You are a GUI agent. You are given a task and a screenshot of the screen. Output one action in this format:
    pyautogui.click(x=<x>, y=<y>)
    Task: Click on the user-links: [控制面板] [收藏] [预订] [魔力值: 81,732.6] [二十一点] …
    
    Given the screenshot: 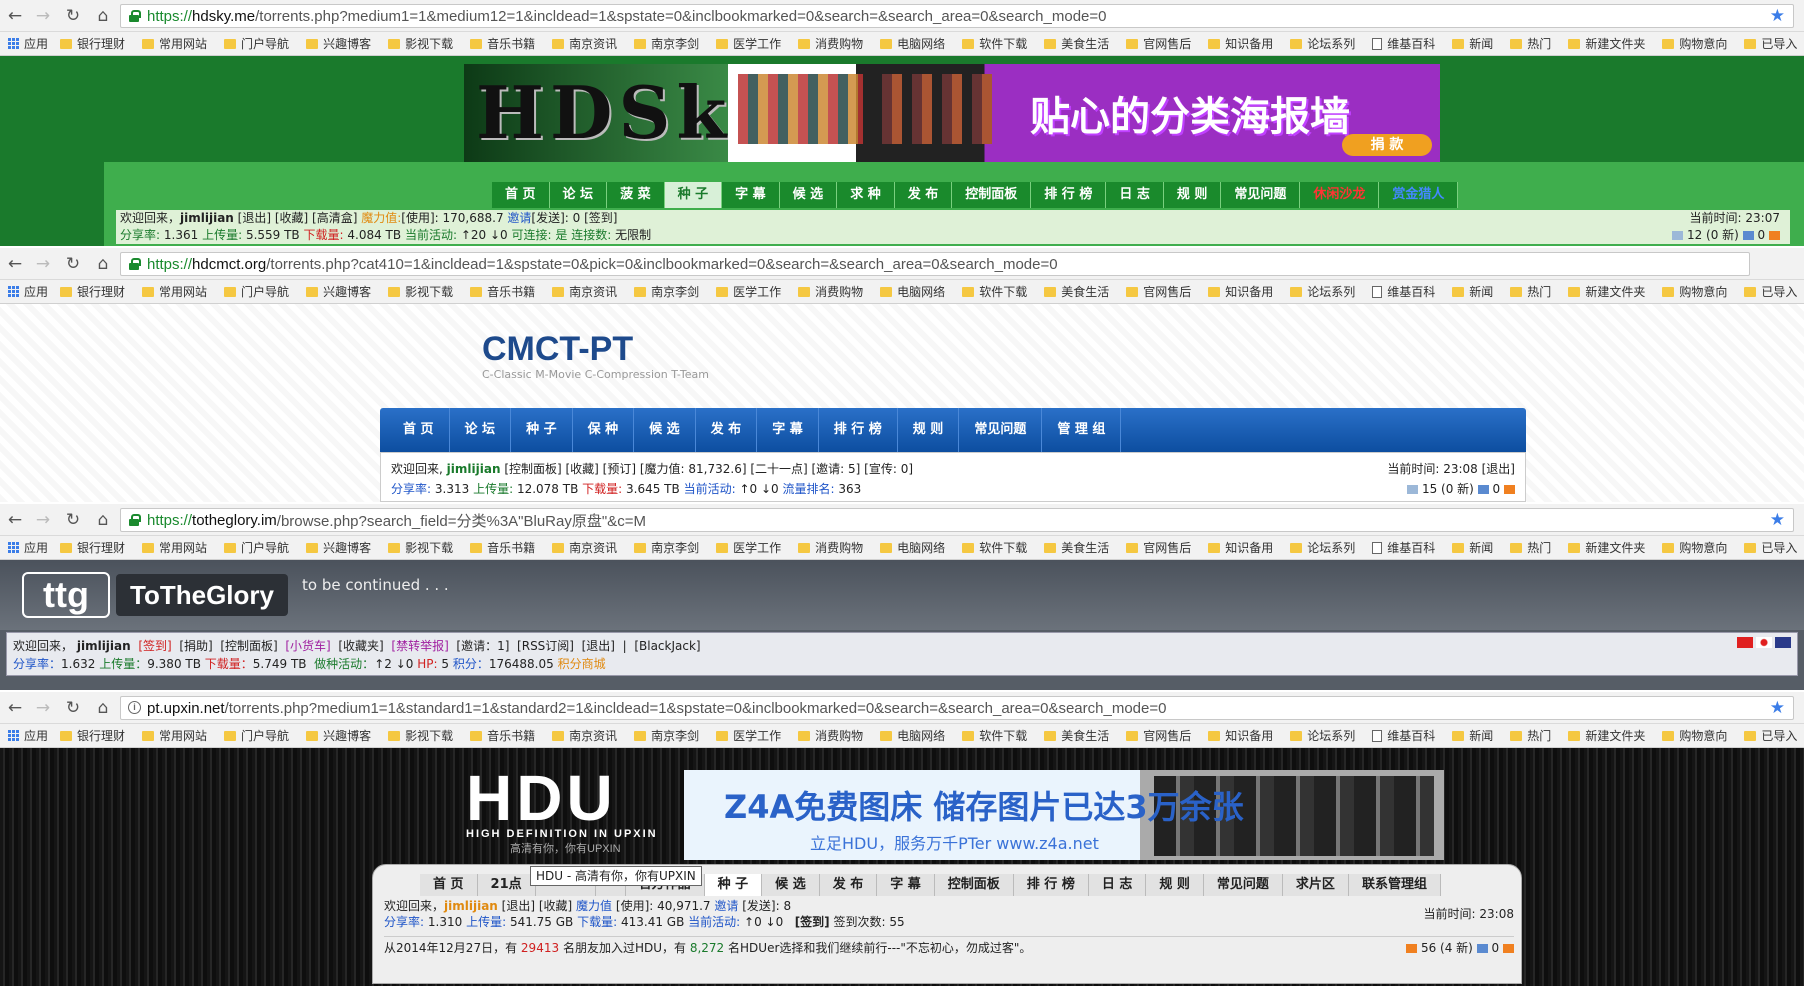 What is the action you would take?
    pyautogui.click(x=708, y=469)
    